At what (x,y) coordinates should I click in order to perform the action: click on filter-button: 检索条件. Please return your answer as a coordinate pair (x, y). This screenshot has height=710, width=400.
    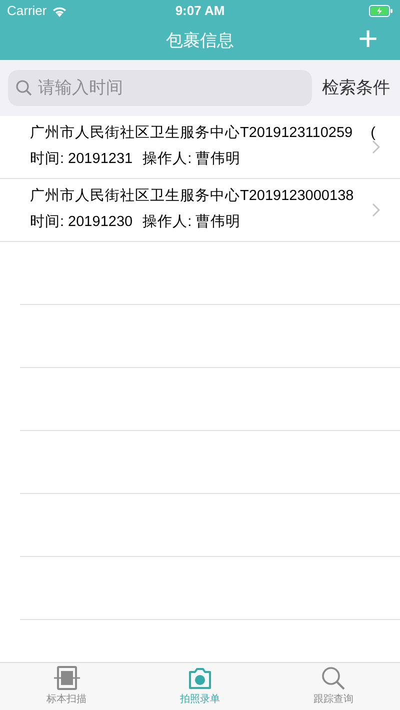
    Looking at the image, I should click on (356, 88).